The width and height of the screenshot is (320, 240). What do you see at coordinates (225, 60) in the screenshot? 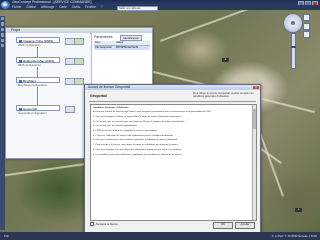
I see `map-marker: A` at bounding box center [225, 60].